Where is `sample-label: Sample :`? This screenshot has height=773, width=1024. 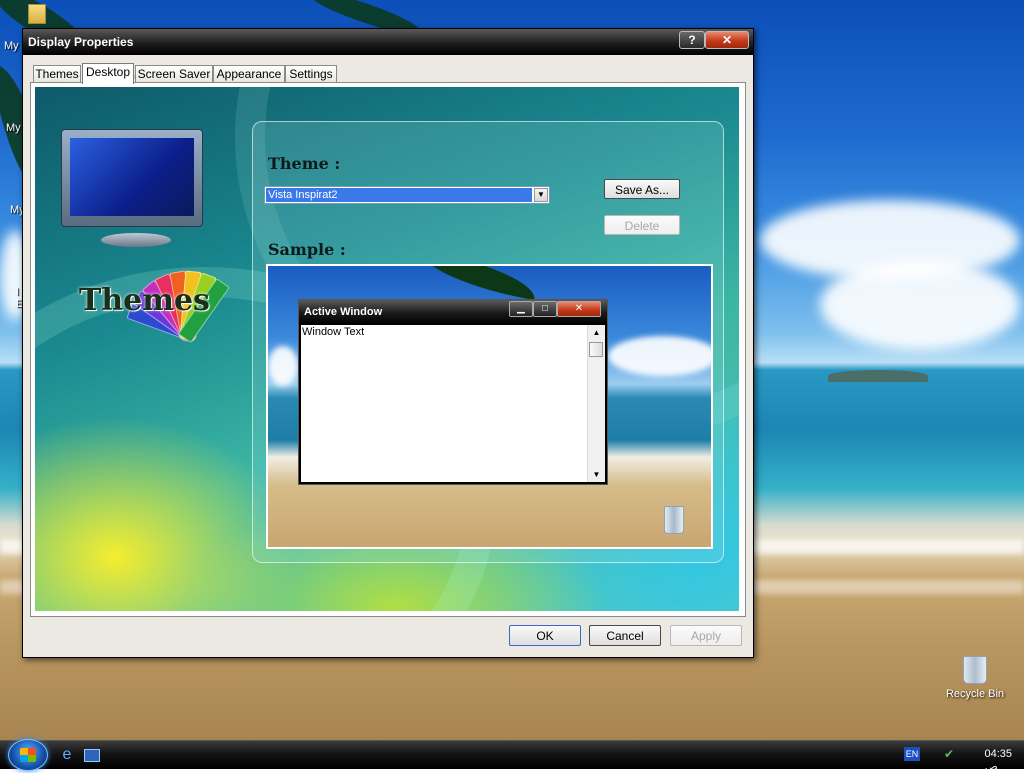 sample-label: Sample : is located at coordinates (307, 249).